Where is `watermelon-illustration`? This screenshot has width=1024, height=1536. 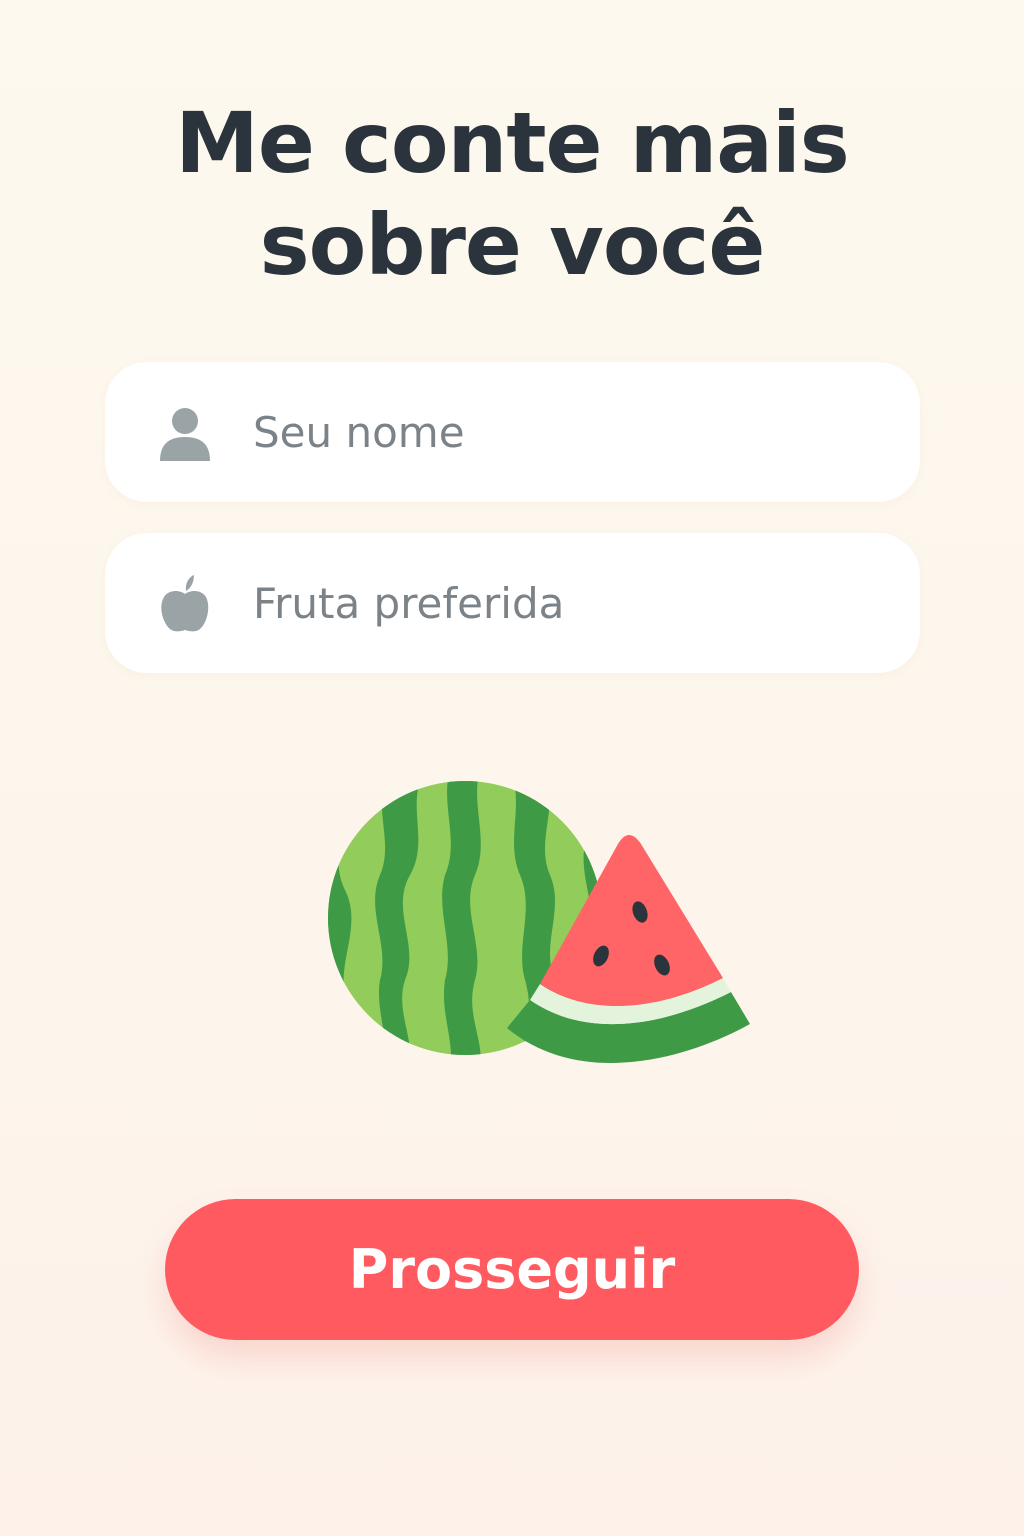 watermelon-illustration is located at coordinates (539, 922).